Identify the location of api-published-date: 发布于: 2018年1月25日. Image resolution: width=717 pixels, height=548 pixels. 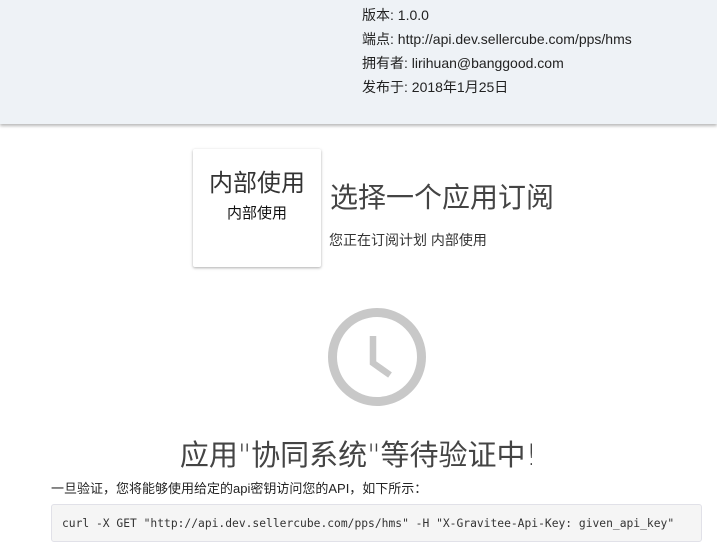
(435, 87).